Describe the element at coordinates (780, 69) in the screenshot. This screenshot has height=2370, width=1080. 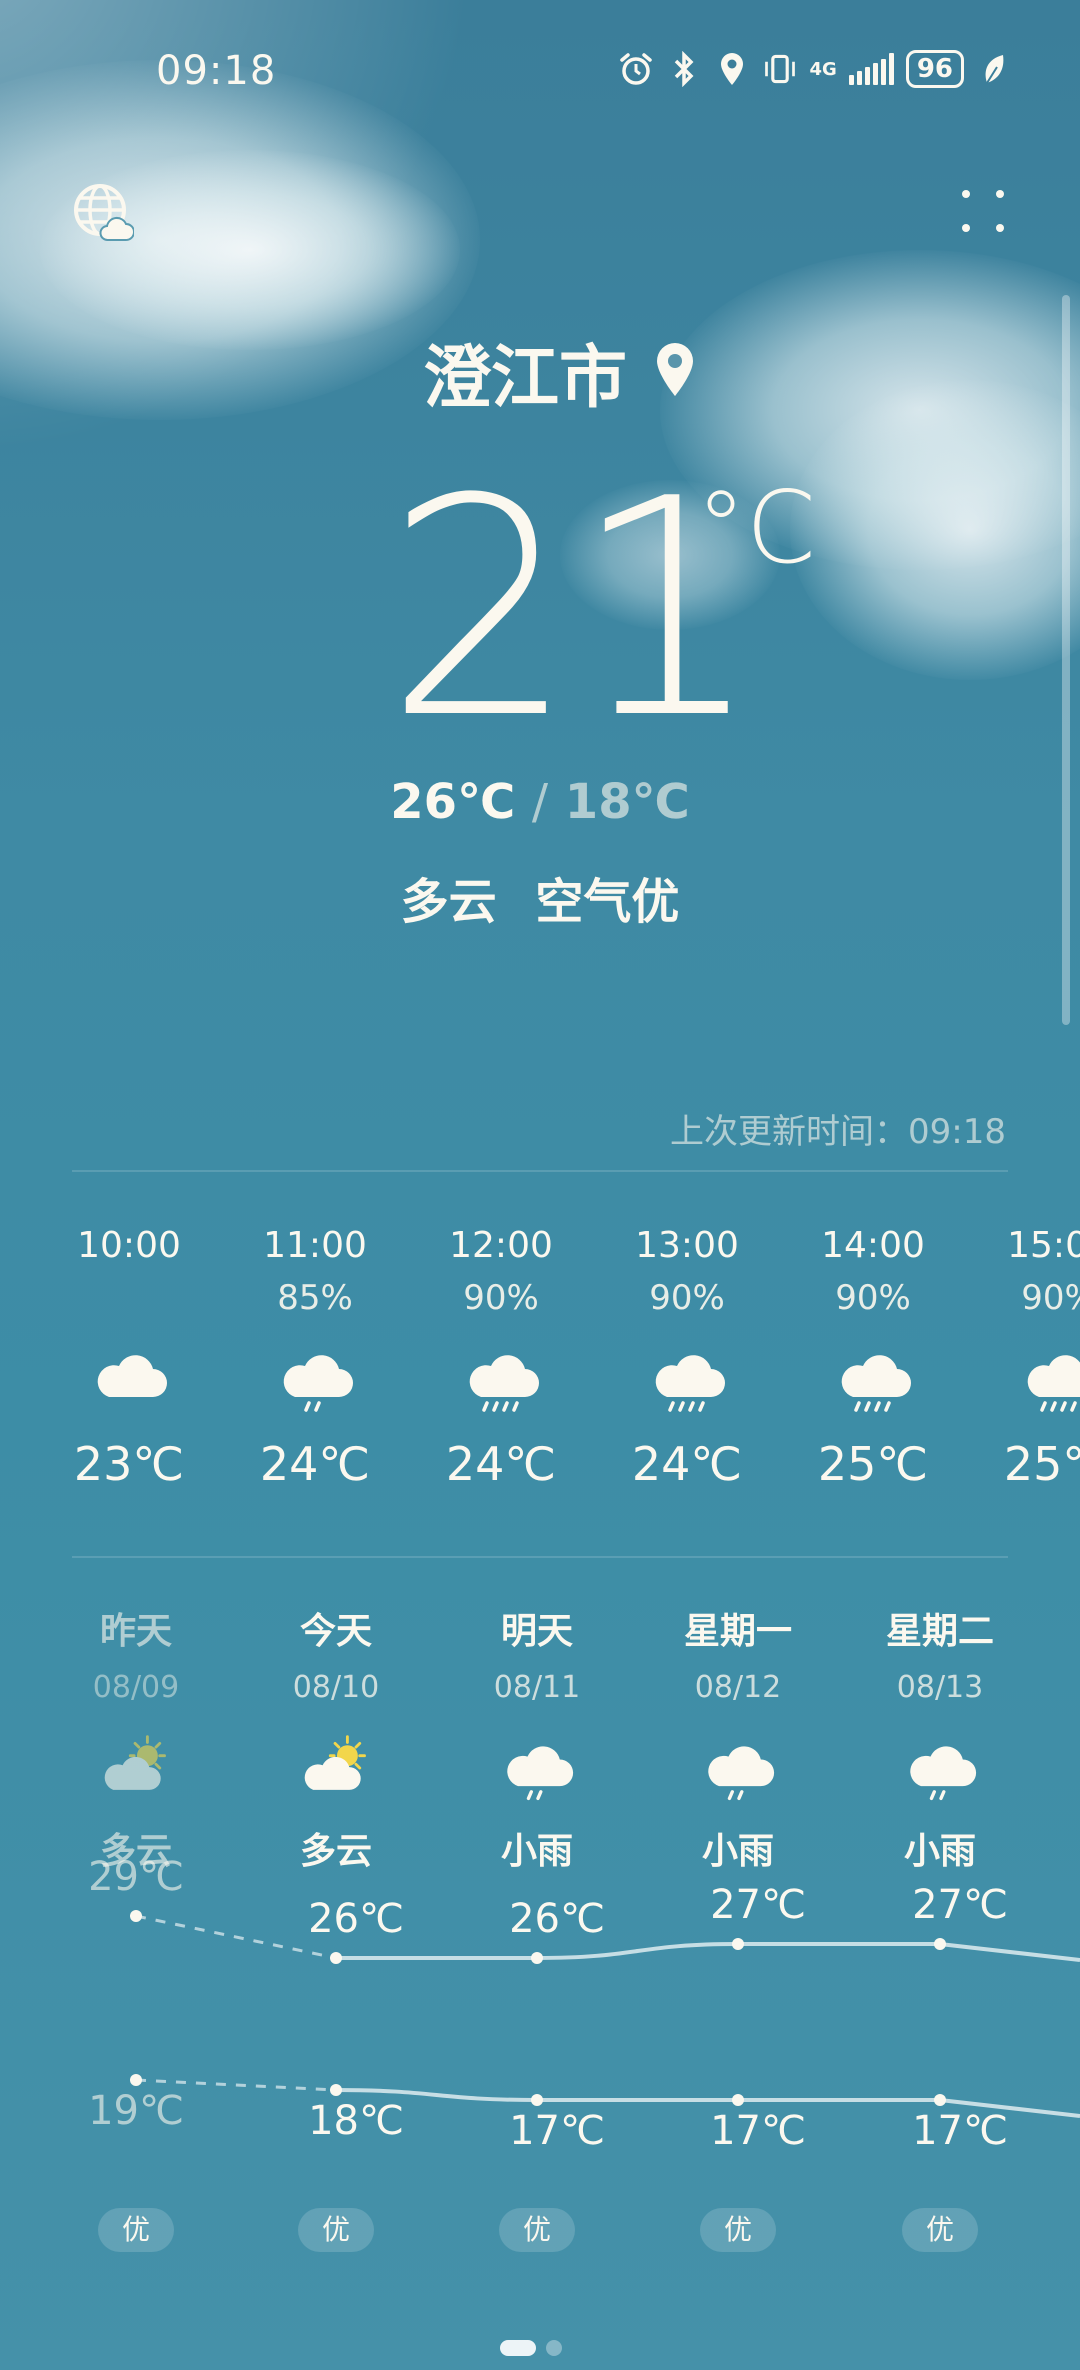
I see `vibrate-icon` at that location.